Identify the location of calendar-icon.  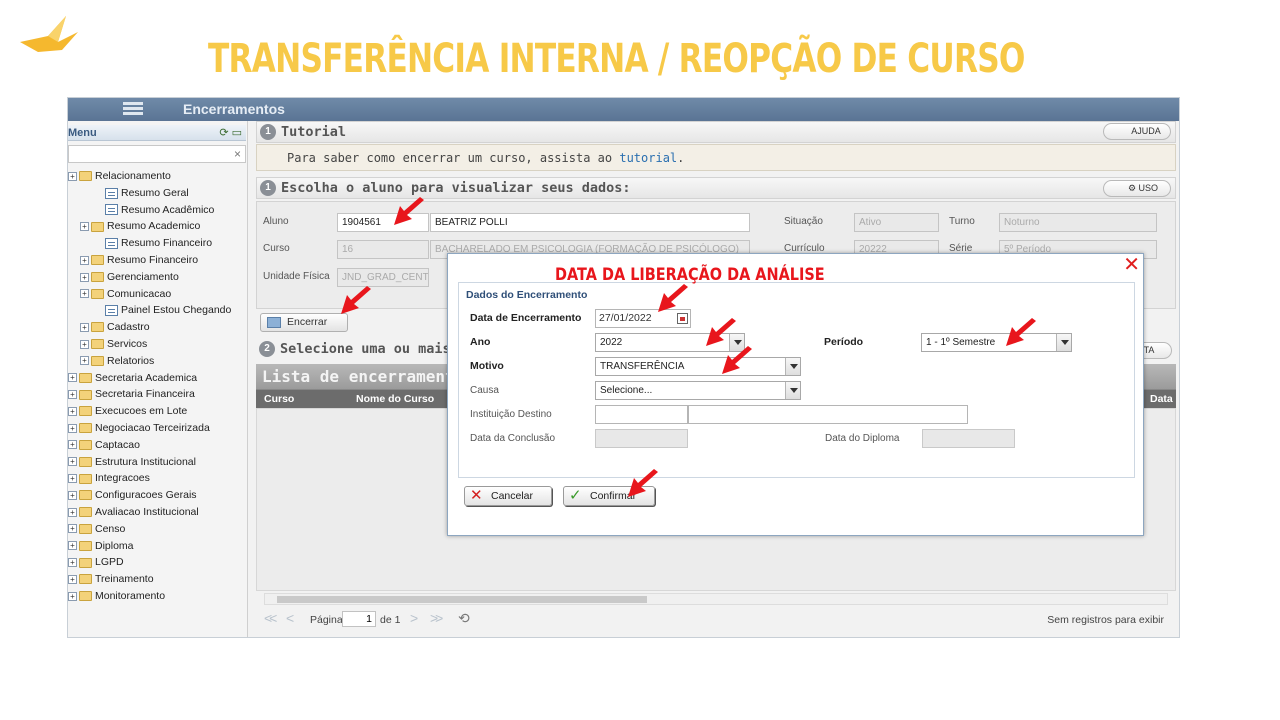
(682, 318).